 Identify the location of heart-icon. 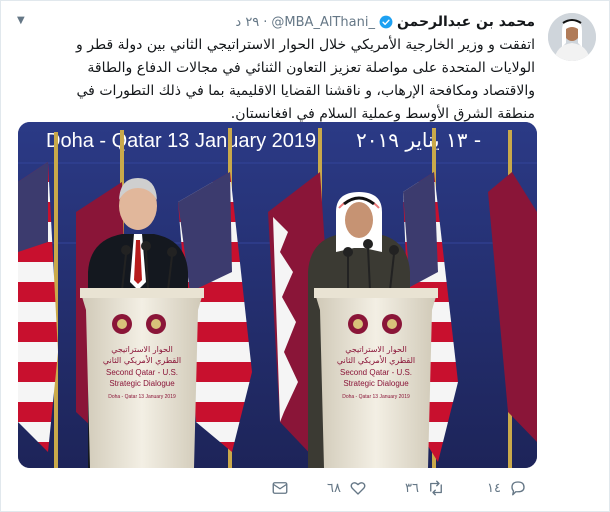
(358, 488).